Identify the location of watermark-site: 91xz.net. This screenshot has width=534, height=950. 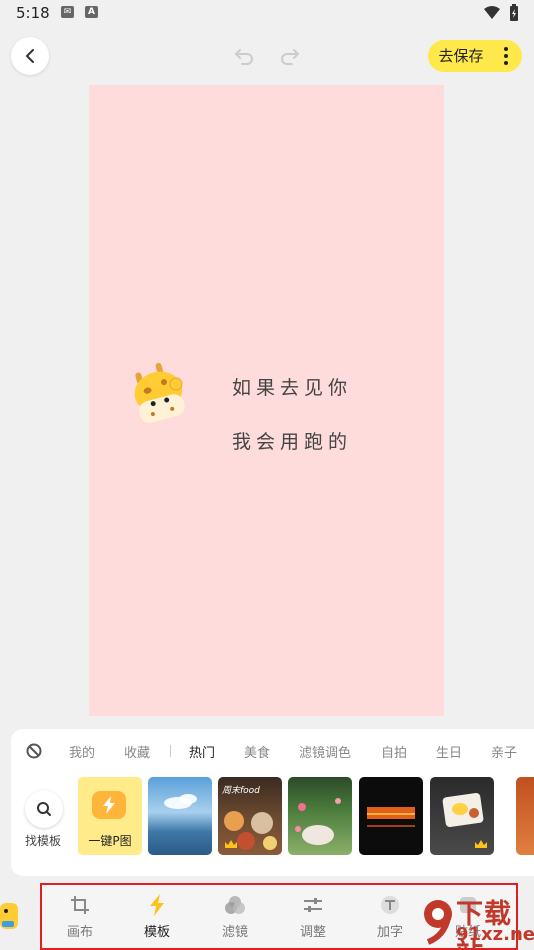
(495, 934).